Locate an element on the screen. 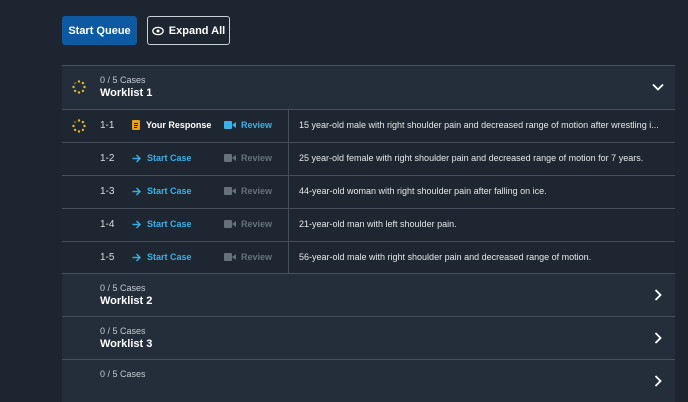 The image size is (688, 402). worklist-title: Worklist 1 is located at coordinates (126, 93).